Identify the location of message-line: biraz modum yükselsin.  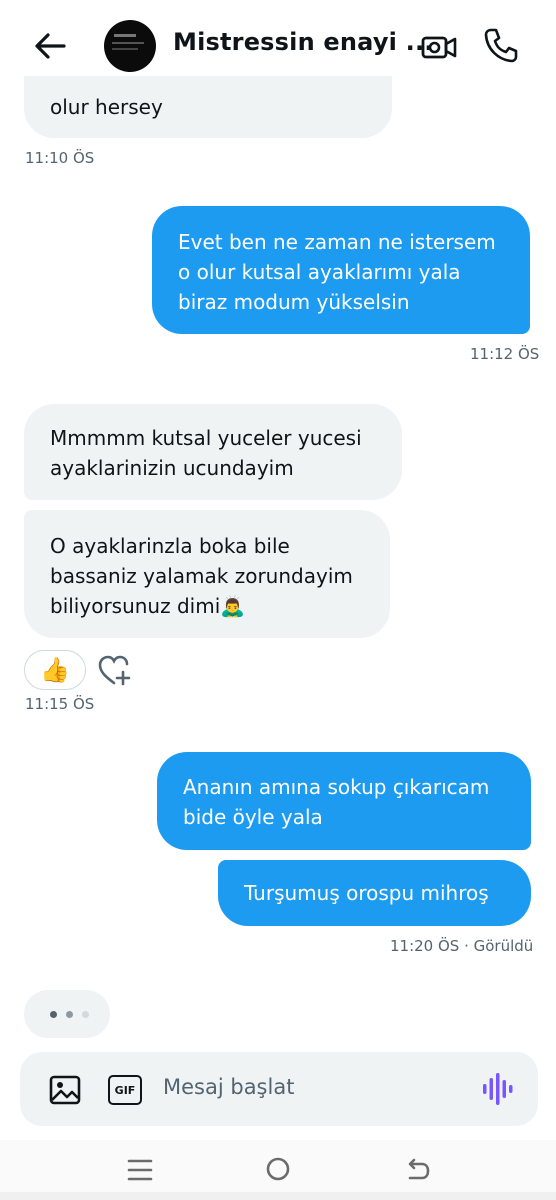
(294, 302).